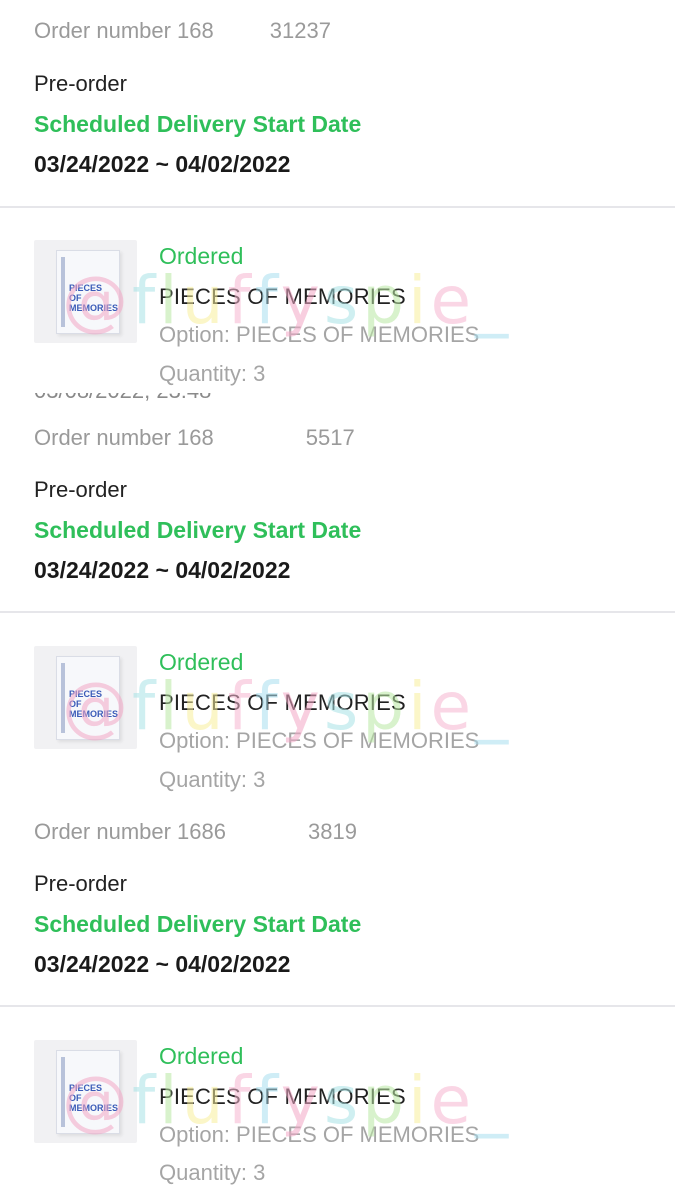 The width and height of the screenshot is (675, 1200). I want to click on order-number: Order number 168 31237, so click(182, 31).